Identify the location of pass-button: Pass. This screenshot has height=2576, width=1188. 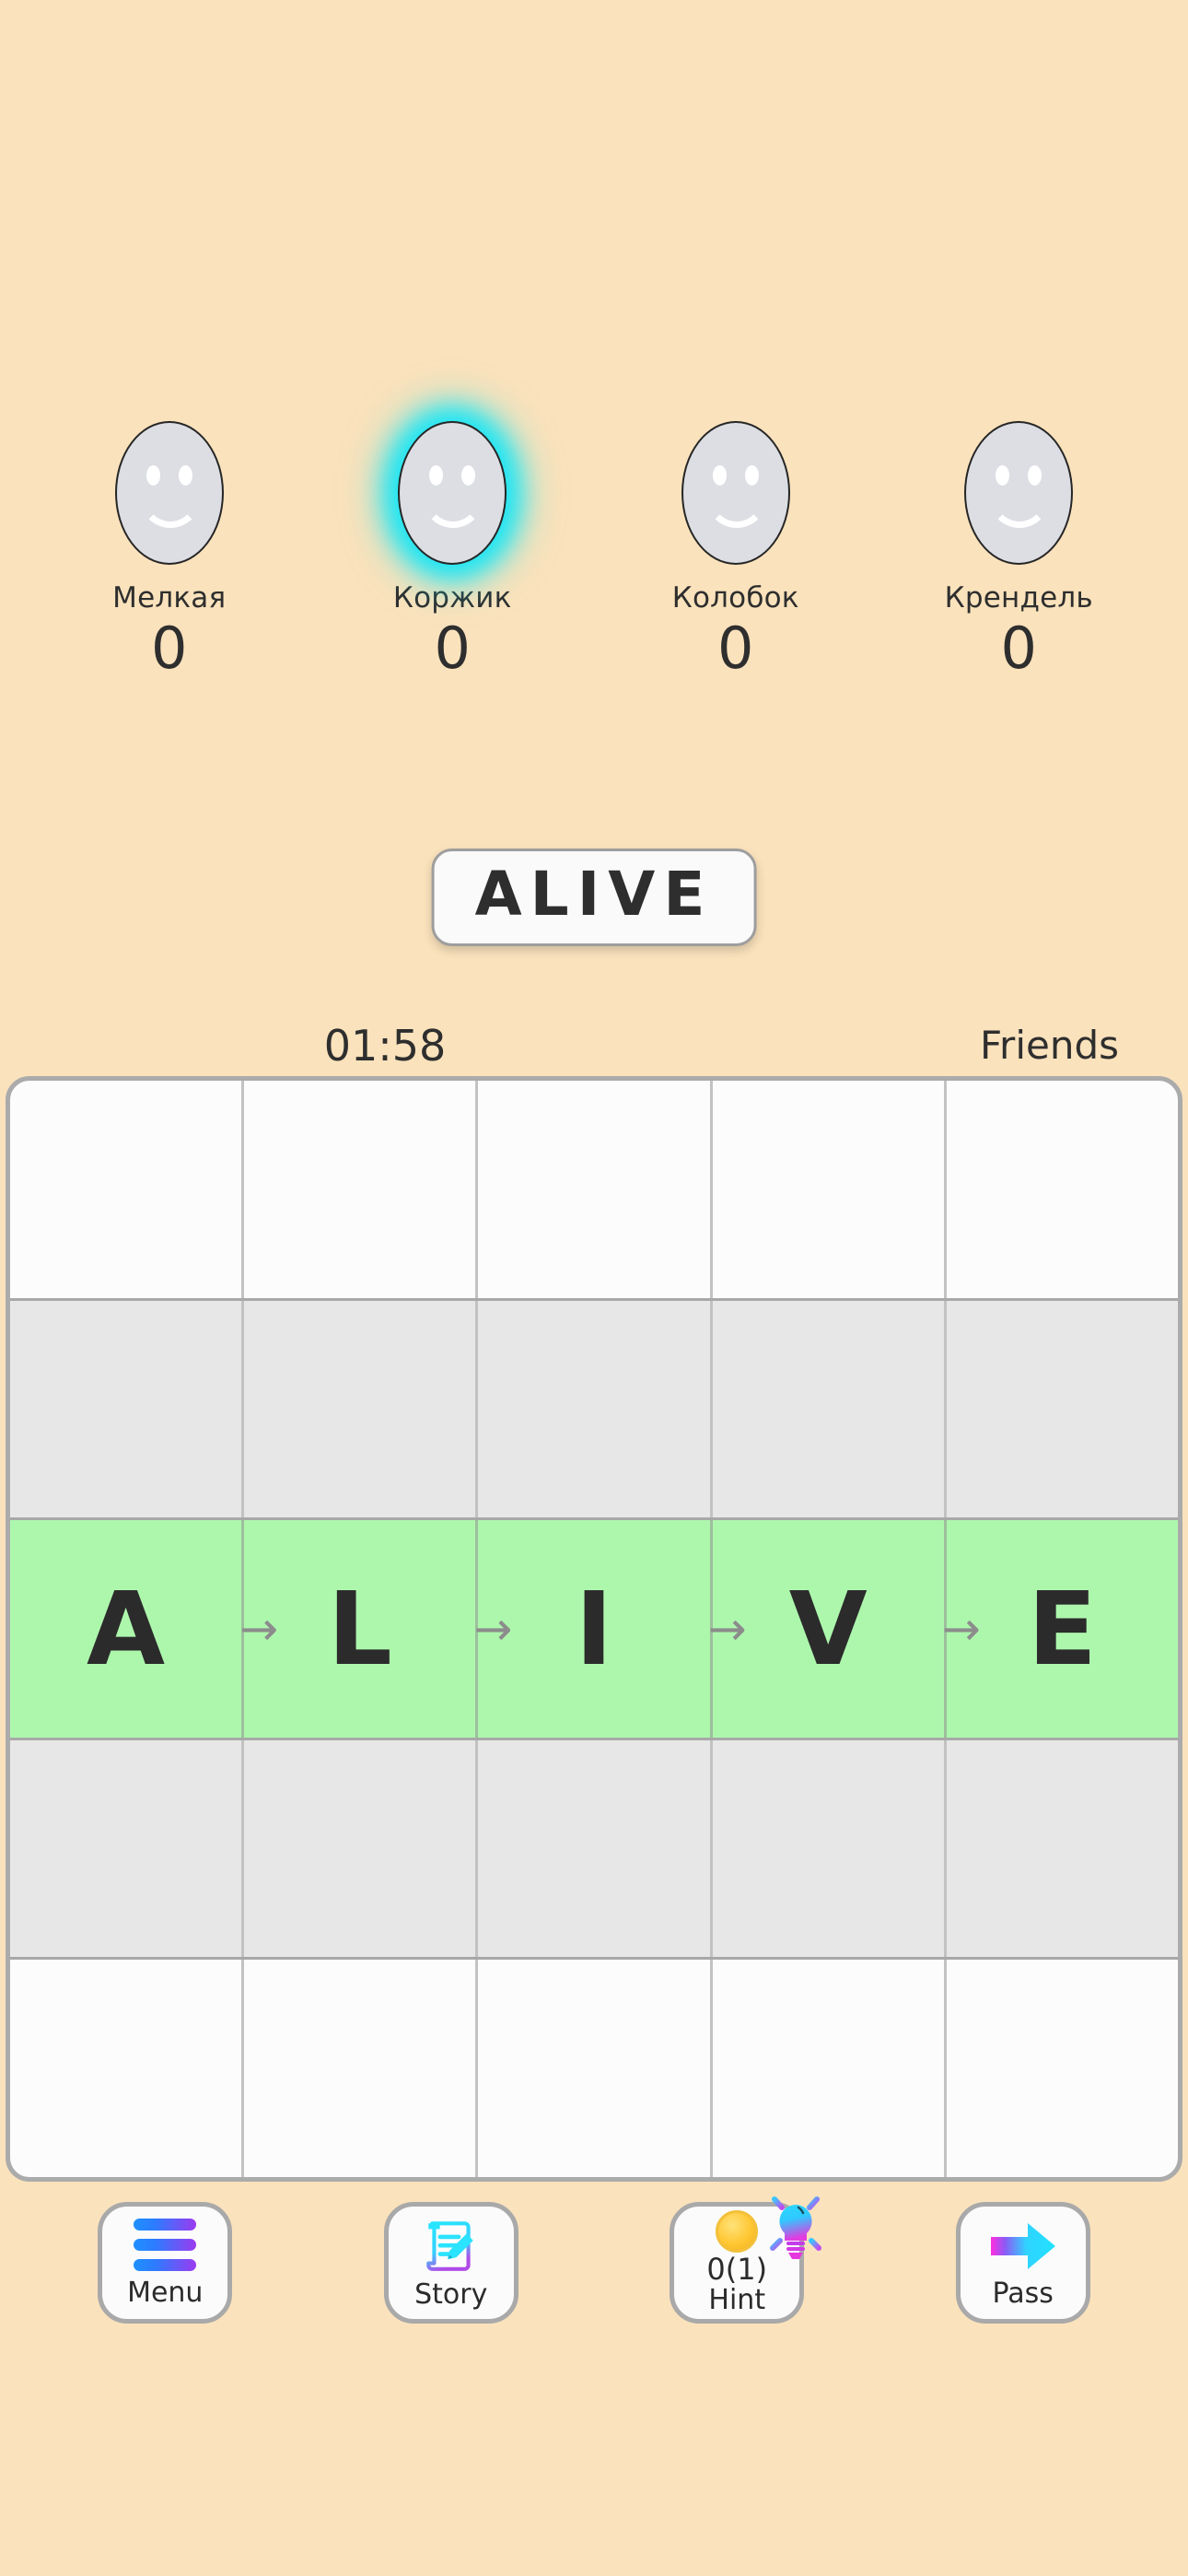
(1022, 2263).